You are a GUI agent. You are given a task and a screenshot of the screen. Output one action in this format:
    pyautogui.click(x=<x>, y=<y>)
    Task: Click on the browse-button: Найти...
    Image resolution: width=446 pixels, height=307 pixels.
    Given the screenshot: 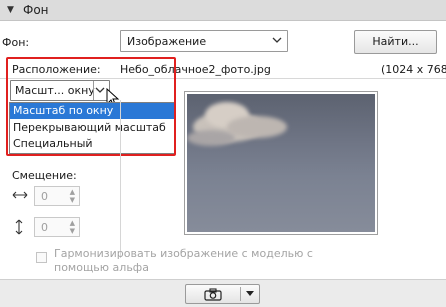 What is the action you would take?
    pyautogui.click(x=395, y=42)
    